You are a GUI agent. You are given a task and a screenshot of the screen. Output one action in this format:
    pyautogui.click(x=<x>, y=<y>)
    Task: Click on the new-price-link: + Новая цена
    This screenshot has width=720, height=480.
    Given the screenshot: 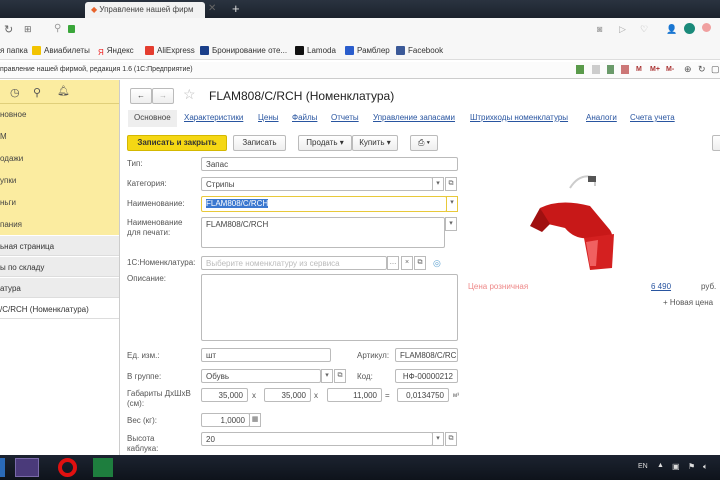 What is the action you would take?
    pyautogui.click(x=688, y=302)
    